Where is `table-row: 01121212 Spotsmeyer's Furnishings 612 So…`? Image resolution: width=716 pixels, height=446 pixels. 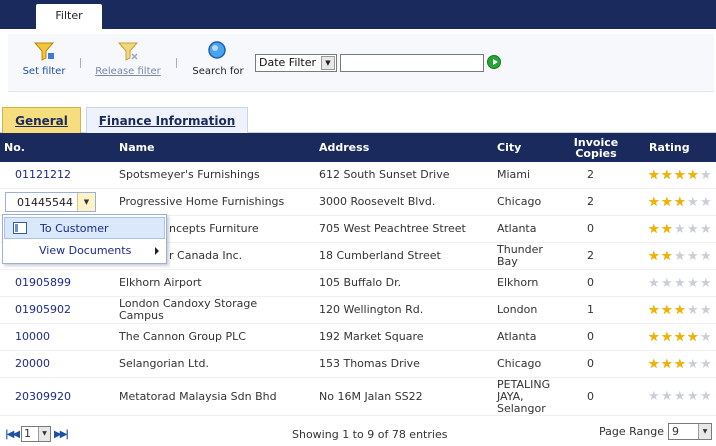 table-row: 01121212 Spotsmeyer's Furnishings 612 So… is located at coordinates (358, 175).